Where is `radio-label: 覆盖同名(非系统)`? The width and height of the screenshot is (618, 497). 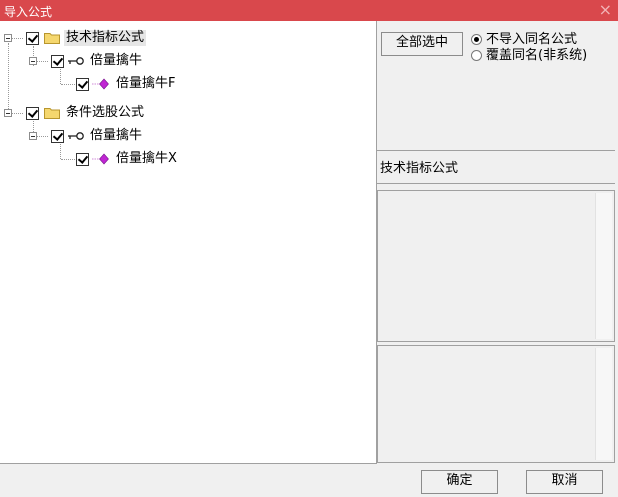
radio-label: 覆盖同名(非系统) is located at coordinates (537, 55).